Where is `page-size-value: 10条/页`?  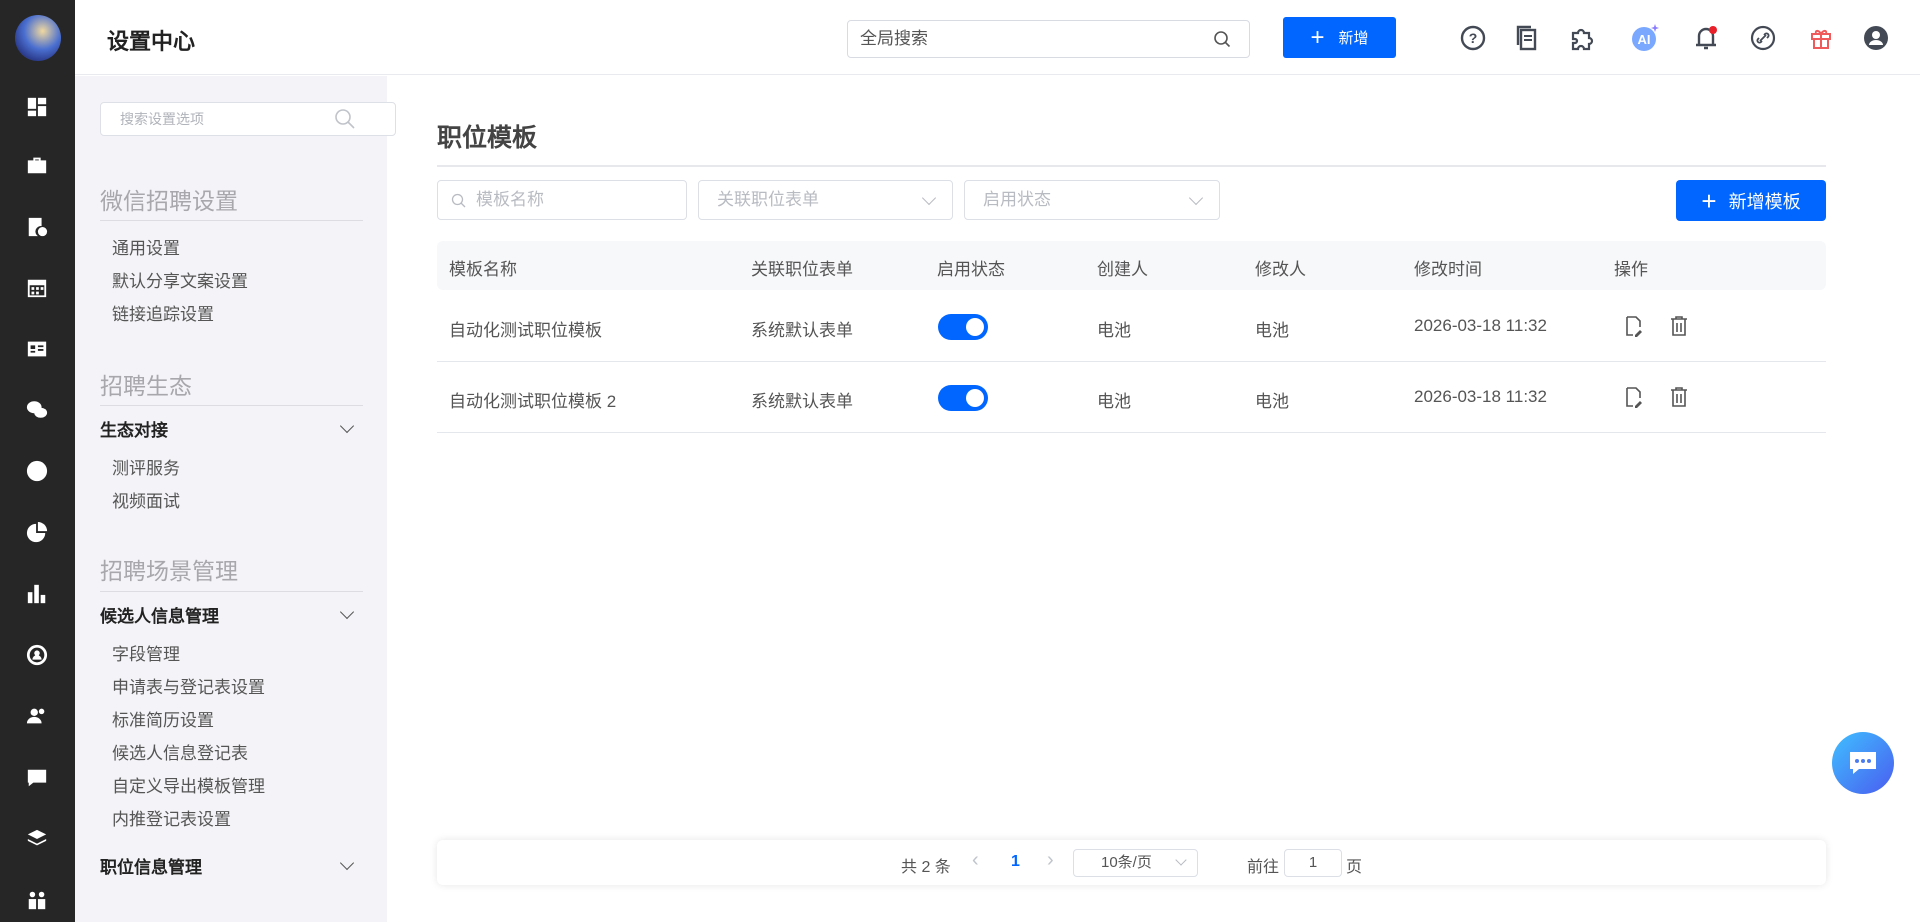 page-size-value: 10条/页 is located at coordinates (1126, 862).